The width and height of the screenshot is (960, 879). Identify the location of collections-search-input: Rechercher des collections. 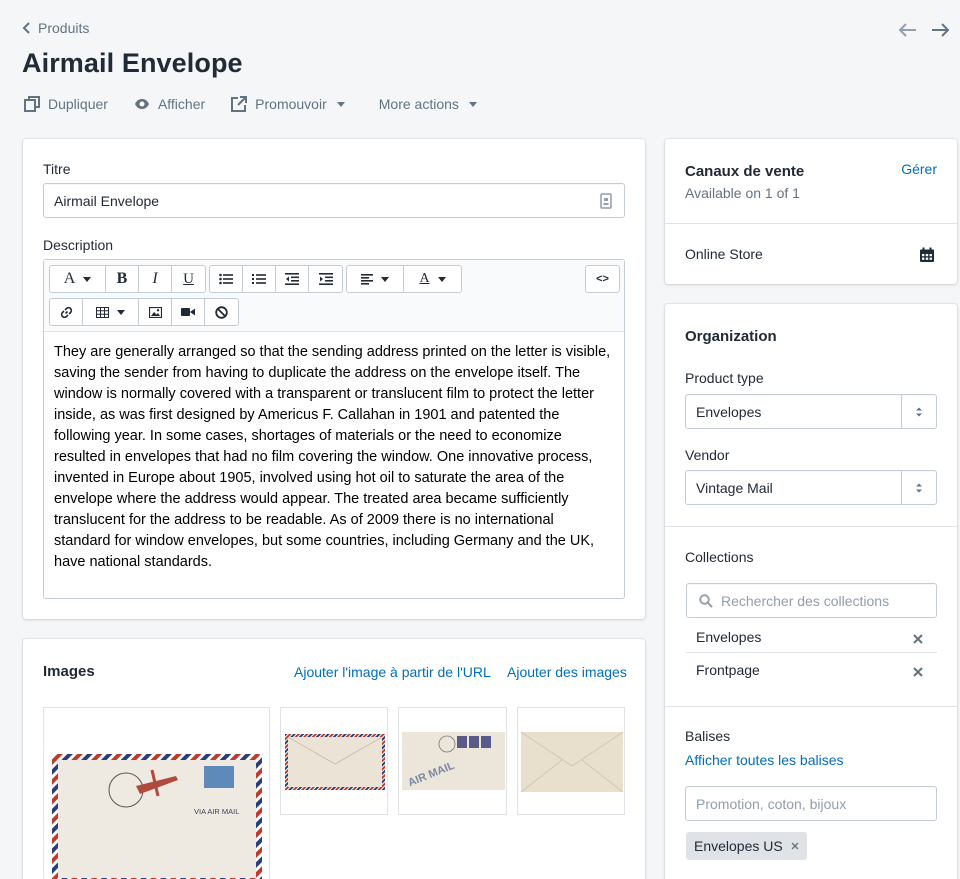
(811, 600).